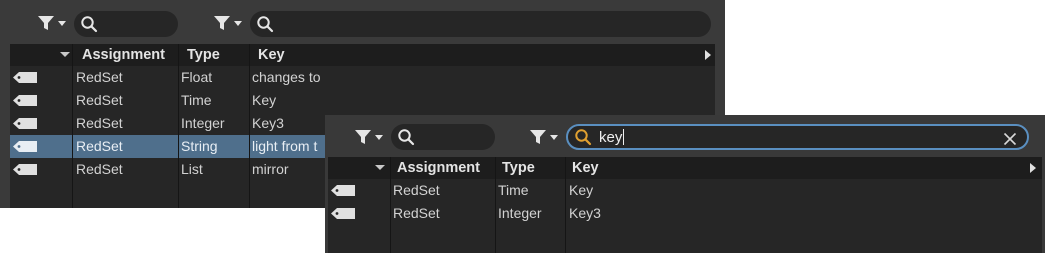 The width and height of the screenshot is (1045, 253). I want to click on search-field-right, so click(480, 24).